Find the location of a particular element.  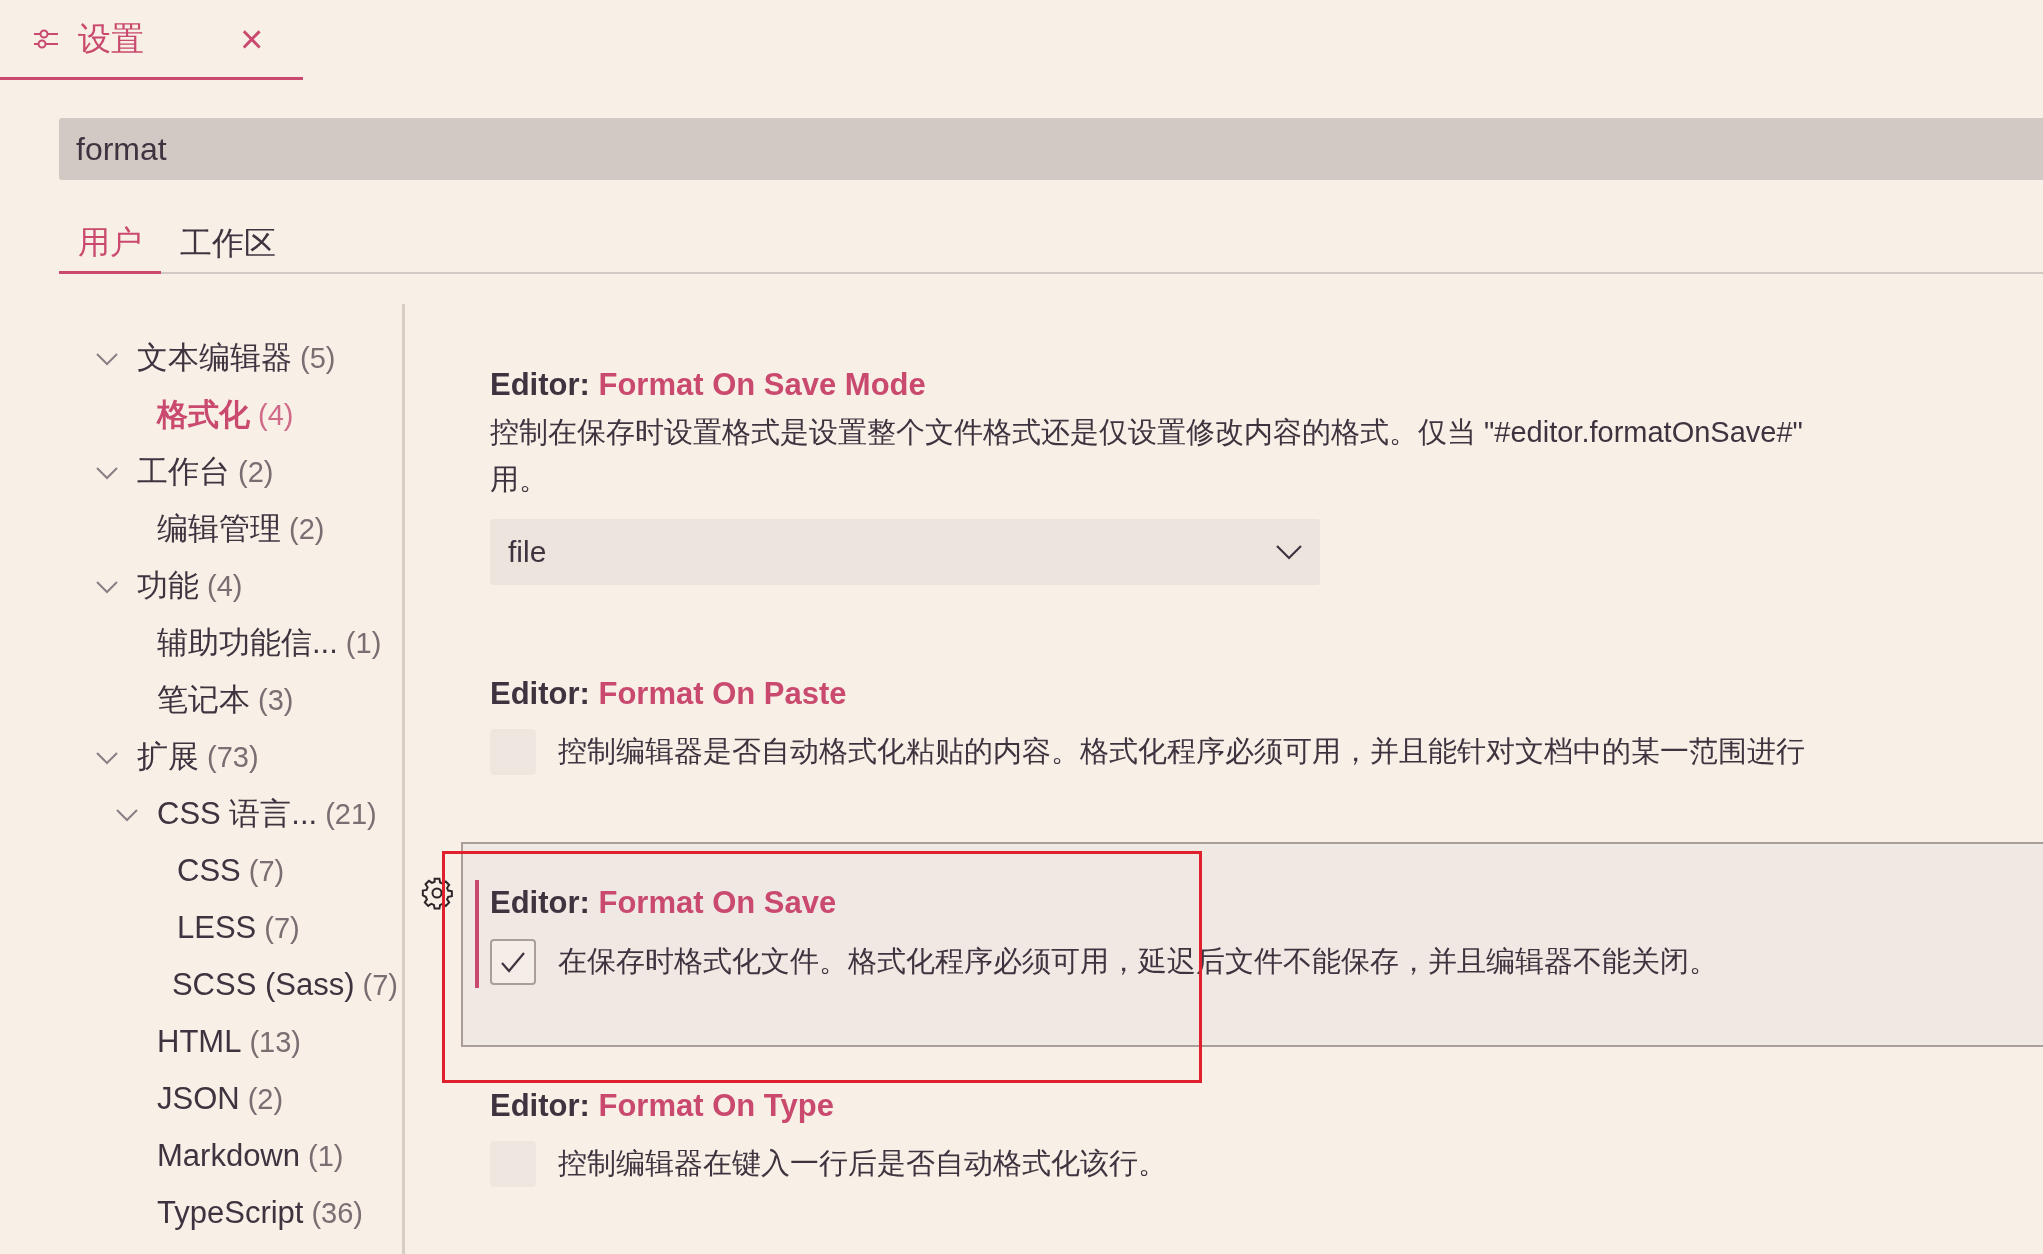

tree-item: SCSS (Sass) (7) is located at coordinates (201, 985).